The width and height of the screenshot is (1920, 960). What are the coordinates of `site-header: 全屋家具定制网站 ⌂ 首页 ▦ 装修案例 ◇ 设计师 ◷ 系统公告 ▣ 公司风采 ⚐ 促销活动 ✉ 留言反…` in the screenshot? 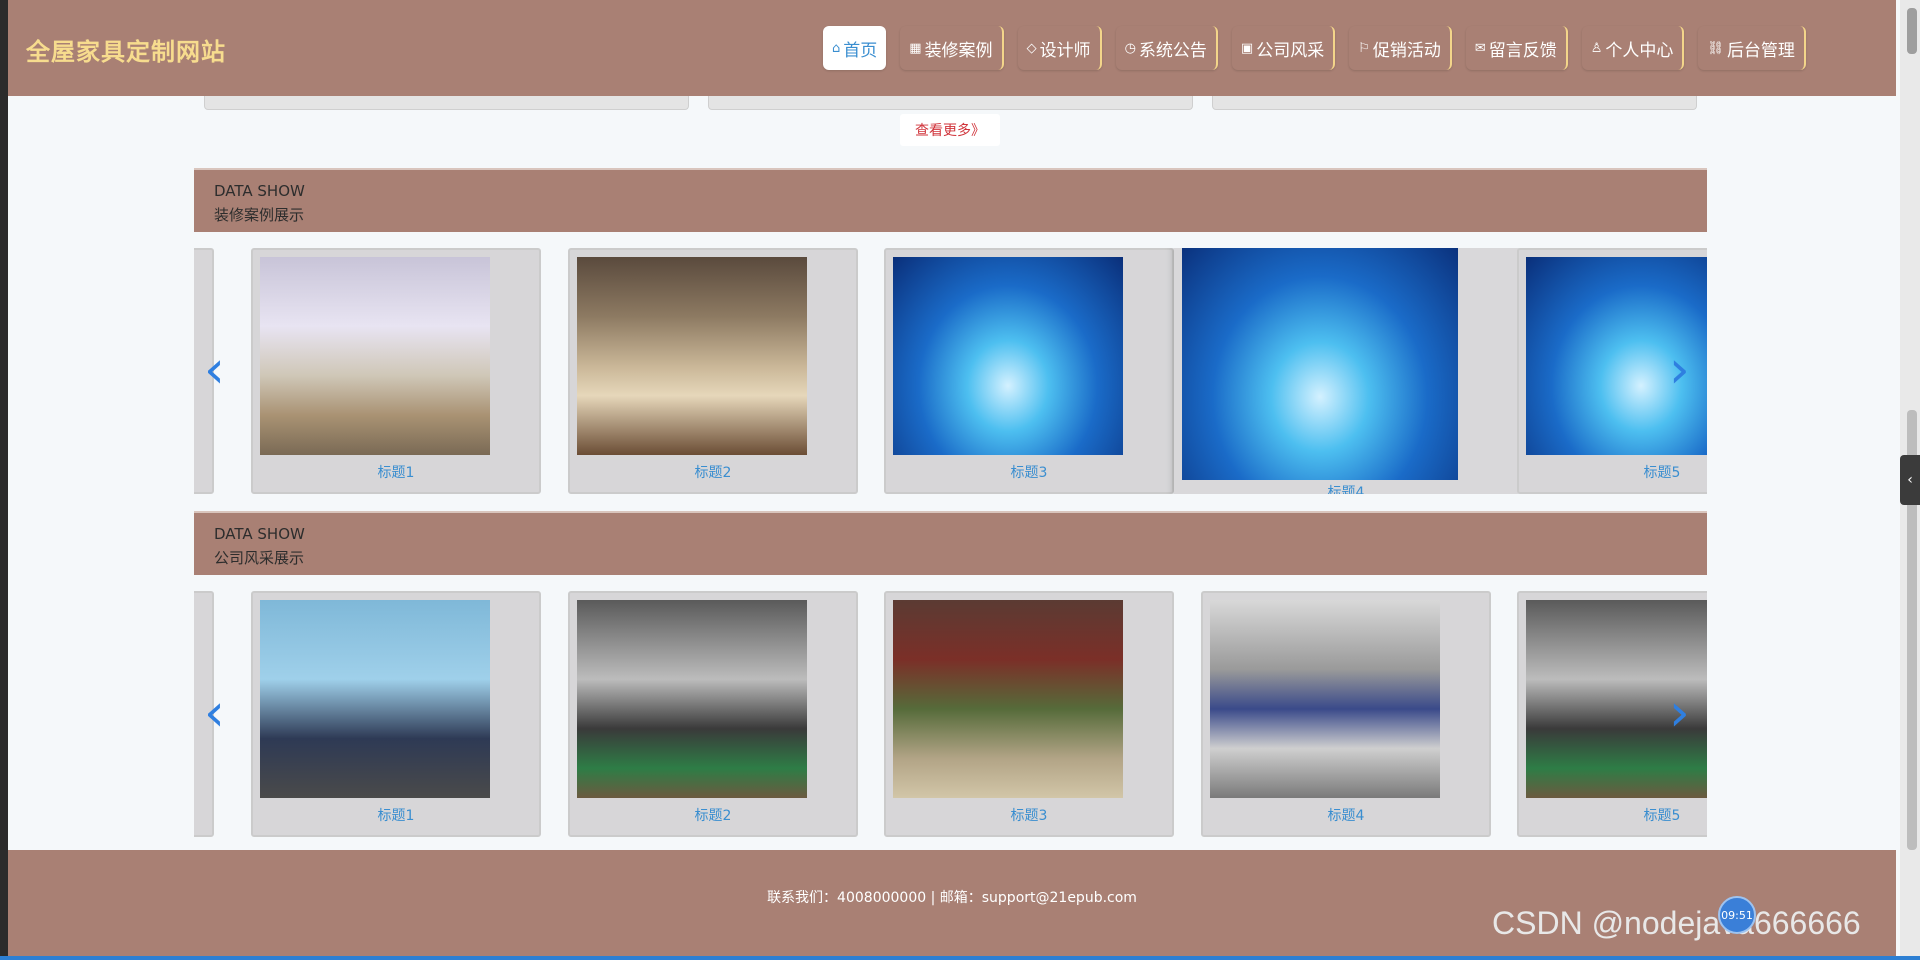 It's located at (952, 48).